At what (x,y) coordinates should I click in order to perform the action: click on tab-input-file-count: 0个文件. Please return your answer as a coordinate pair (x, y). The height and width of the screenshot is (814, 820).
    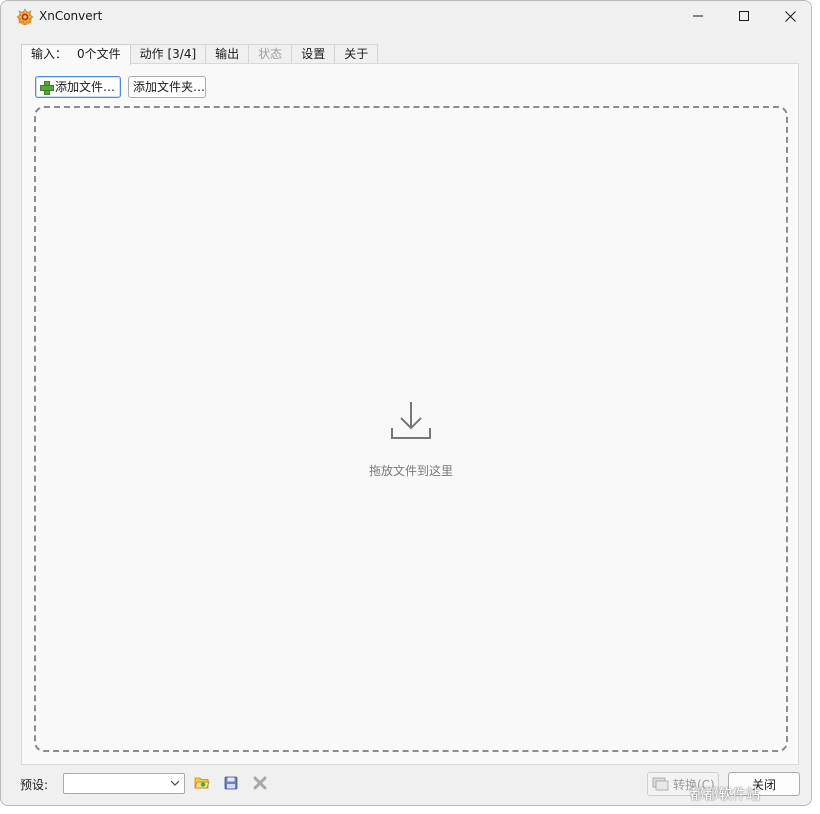
    Looking at the image, I should click on (99, 54).